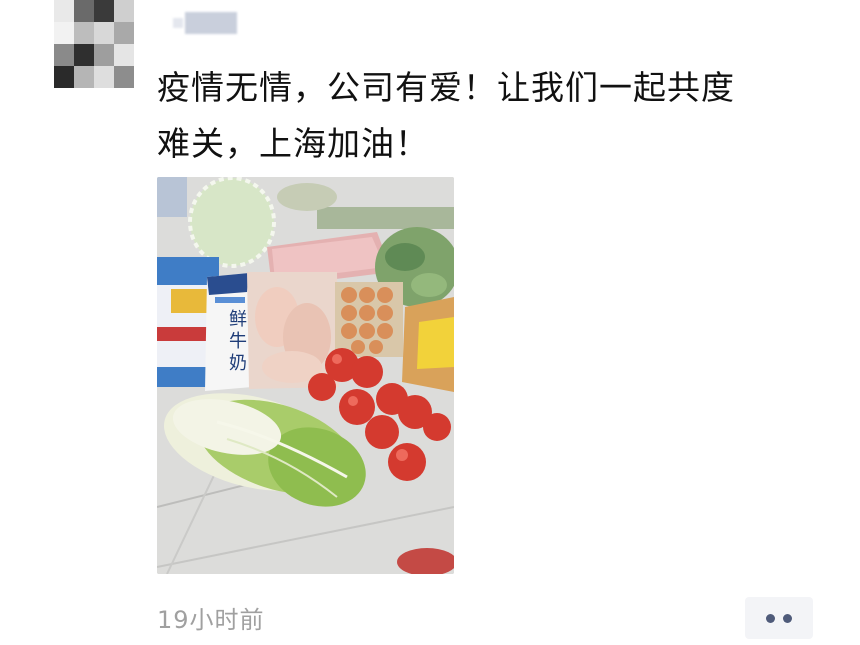 This screenshot has width=860, height=645. I want to click on more-actions-button, so click(779, 618).